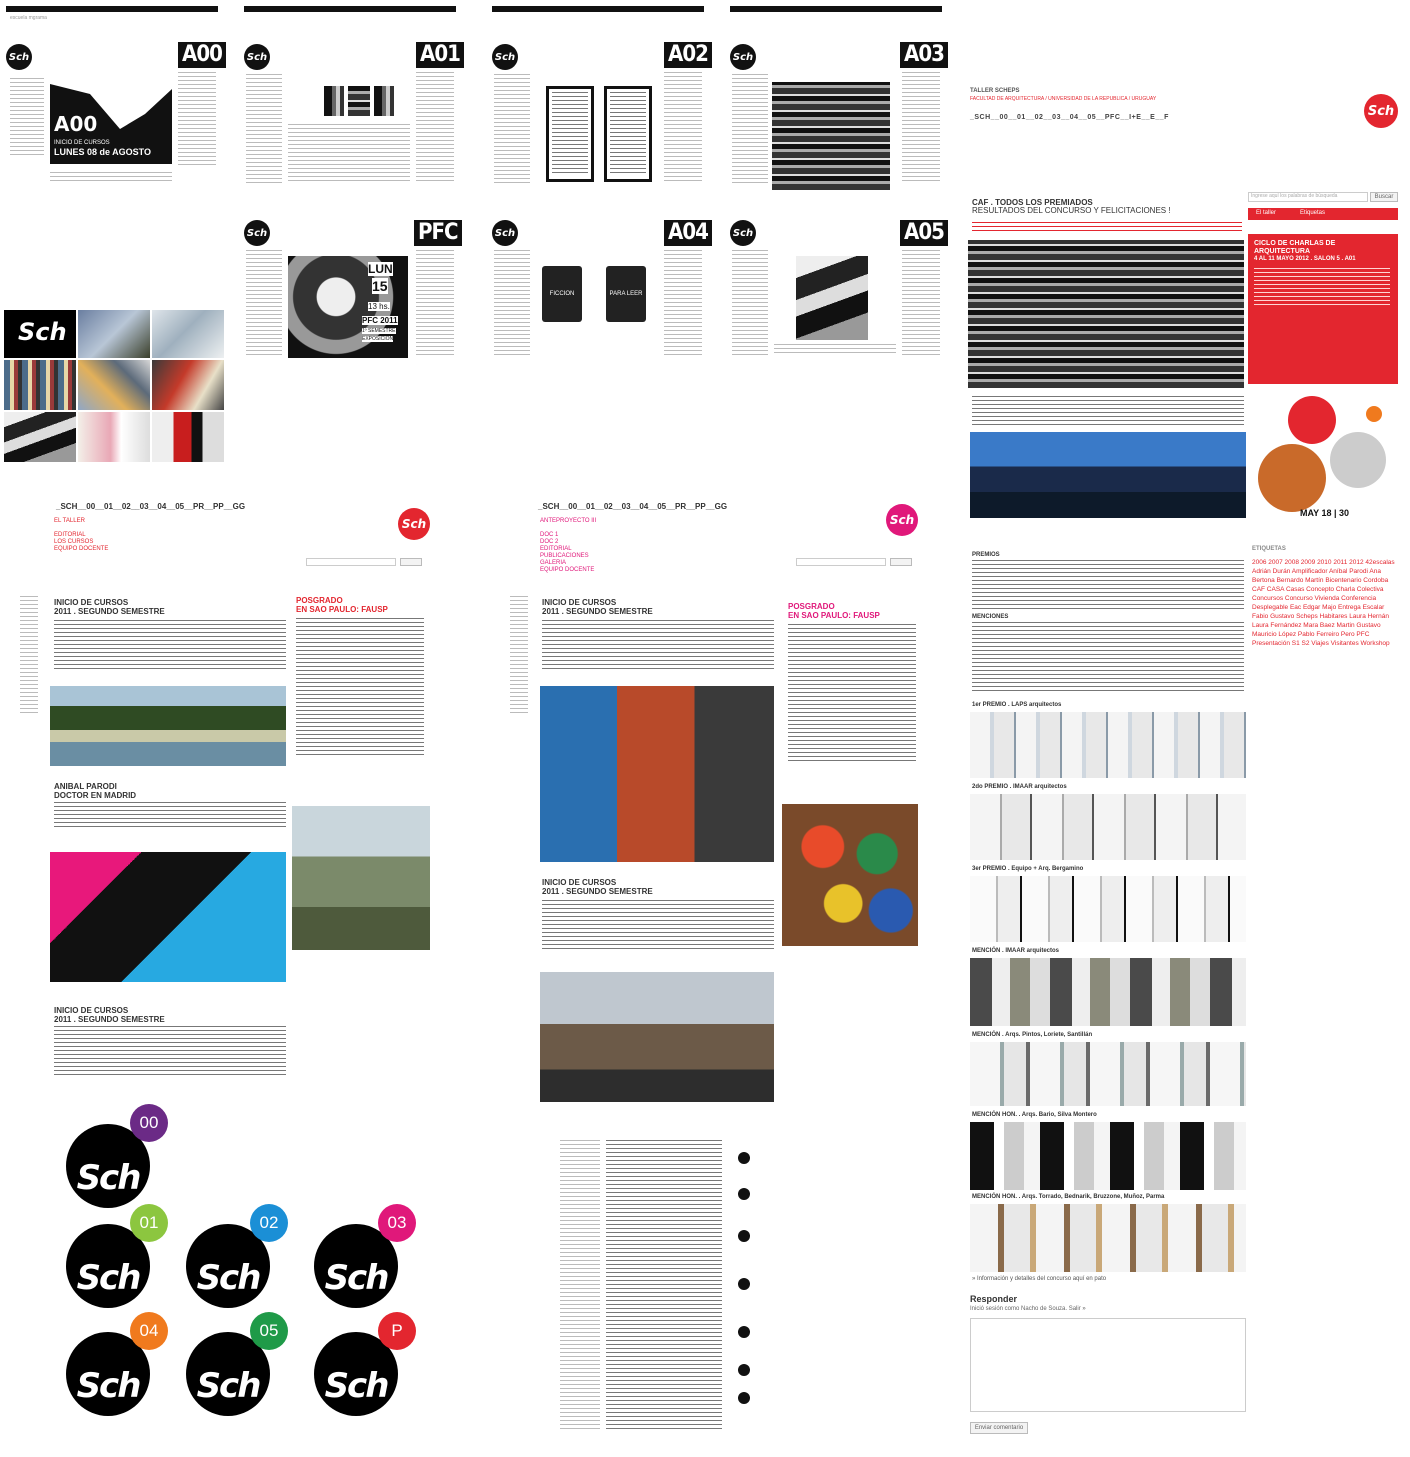 The width and height of the screenshot is (1410, 1457). What do you see at coordinates (553, 563) in the screenshot?
I see `subnav-link: GALERIA` at bounding box center [553, 563].